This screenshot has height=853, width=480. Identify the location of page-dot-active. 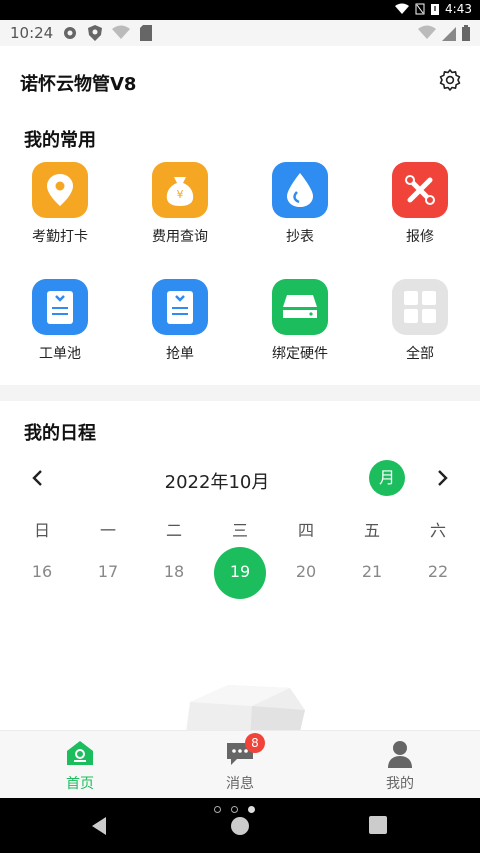
(251, 809).